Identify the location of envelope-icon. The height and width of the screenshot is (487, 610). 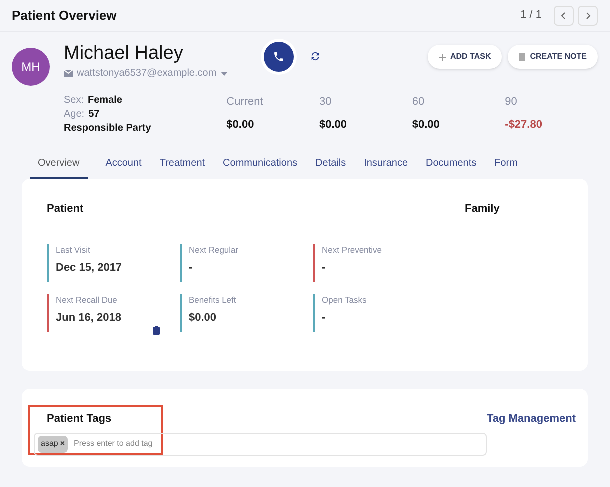
(68, 73).